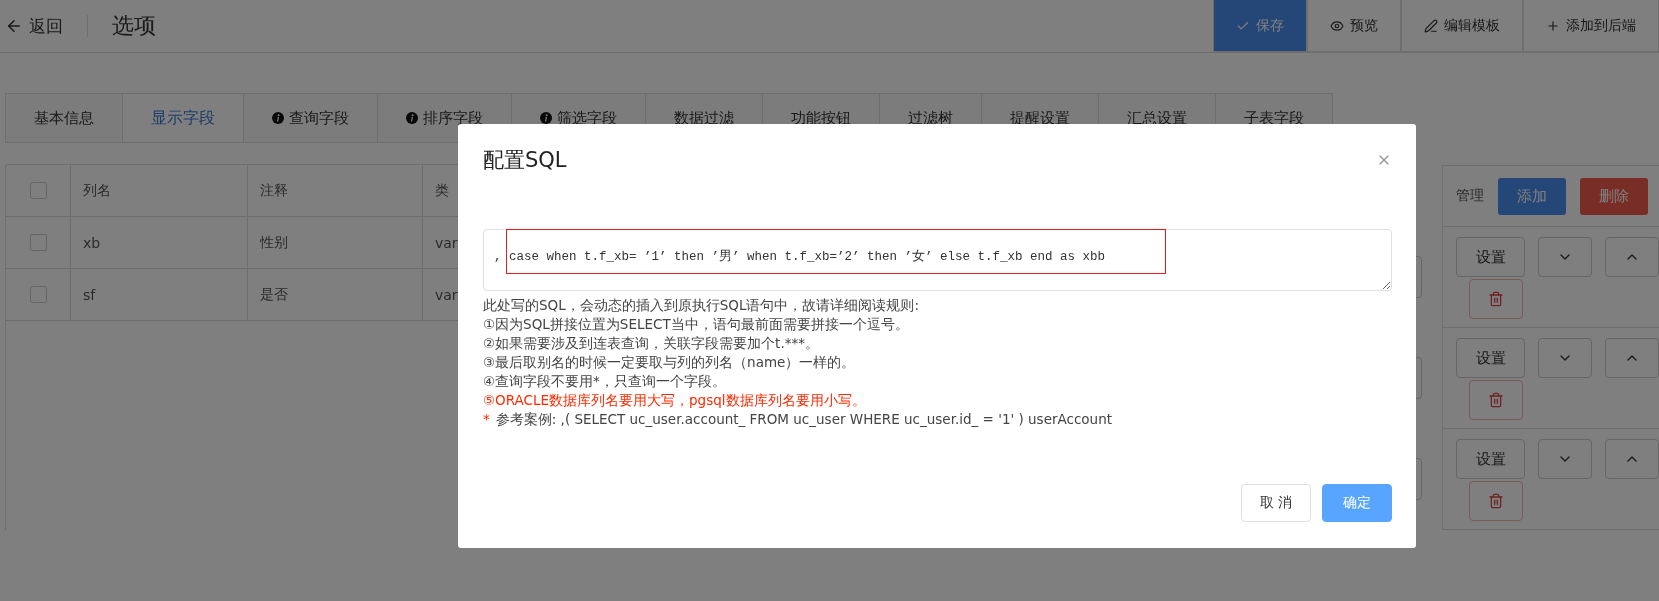 This screenshot has height=601, width=1659. I want to click on eye-icon, so click(1337, 25).